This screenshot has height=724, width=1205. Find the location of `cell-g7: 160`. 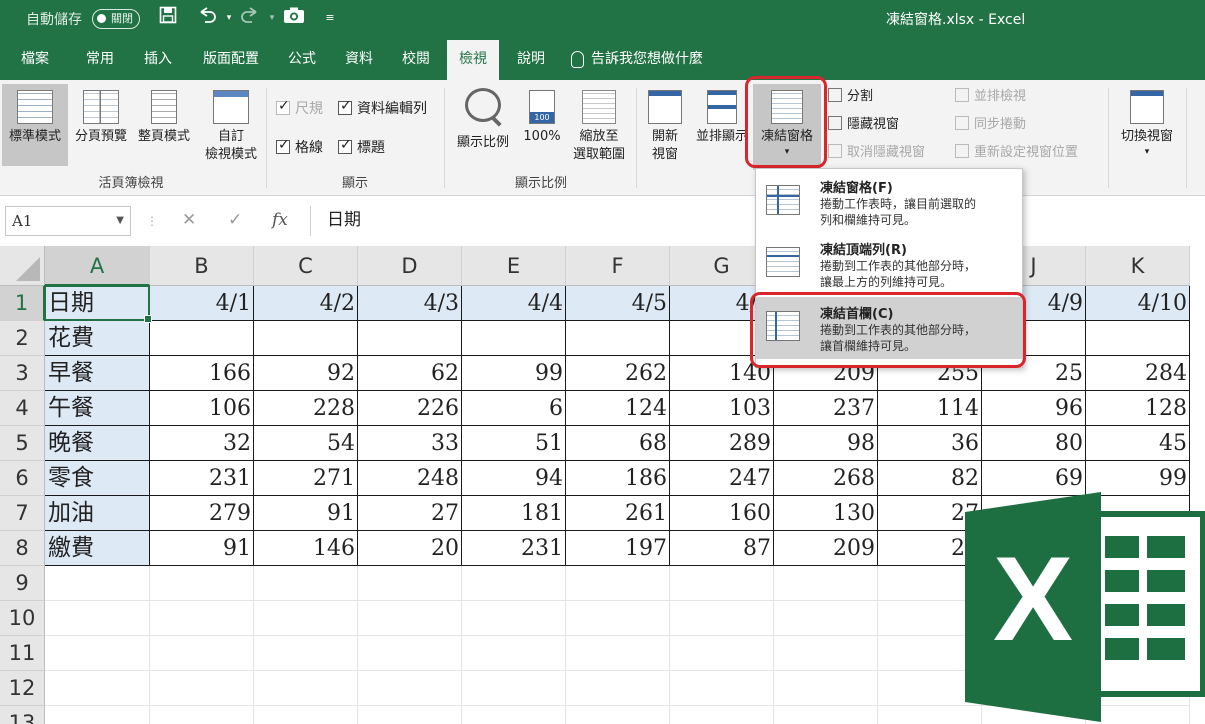

cell-g7: 160 is located at coordinates (722, 513).